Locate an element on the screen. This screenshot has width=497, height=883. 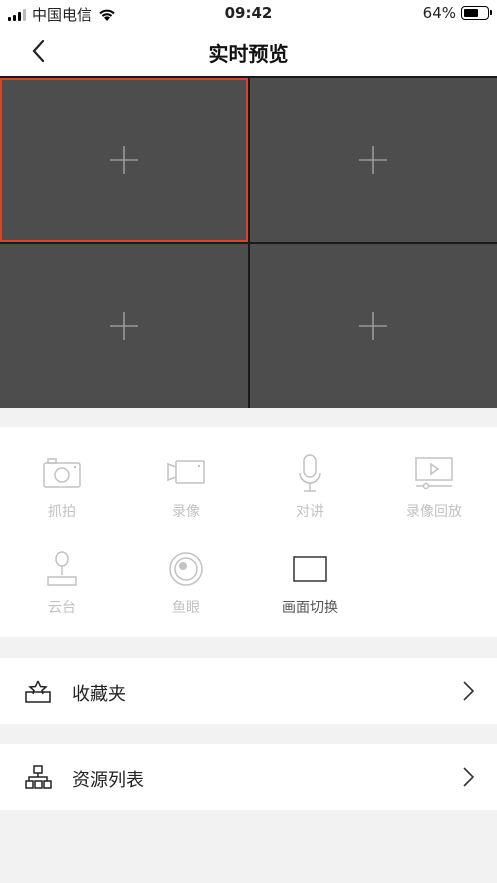
microphone-icon is located at coordinates (310, 473).